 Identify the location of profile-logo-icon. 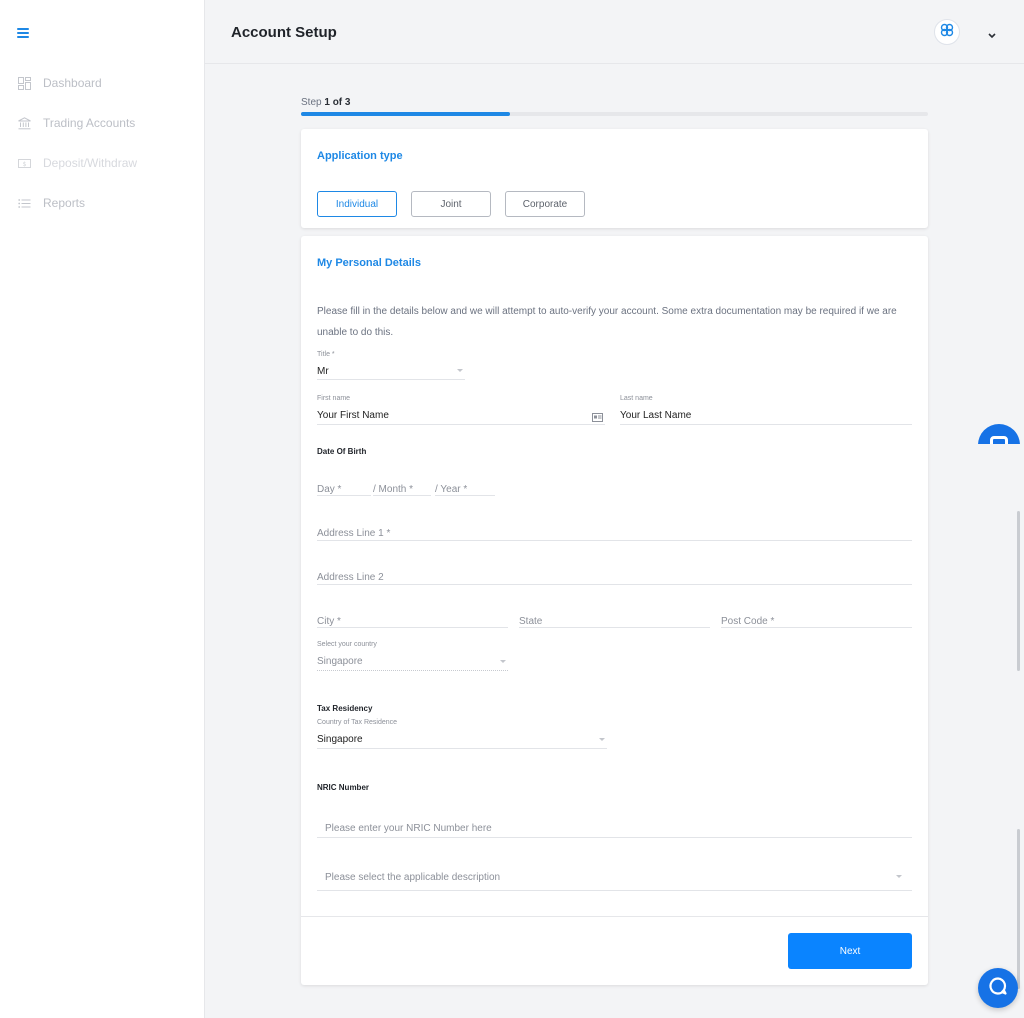
(947, 32).